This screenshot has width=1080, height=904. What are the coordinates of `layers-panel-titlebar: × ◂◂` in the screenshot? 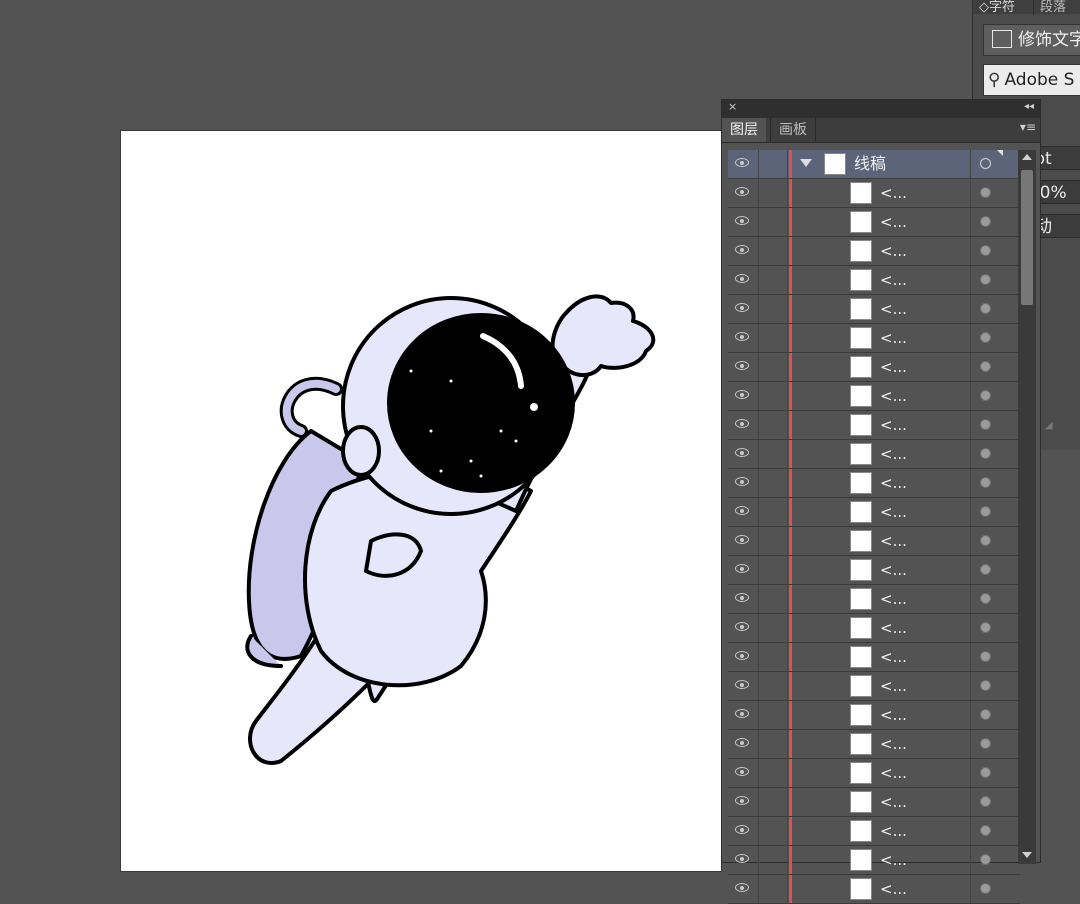 It's located at (881, 109).